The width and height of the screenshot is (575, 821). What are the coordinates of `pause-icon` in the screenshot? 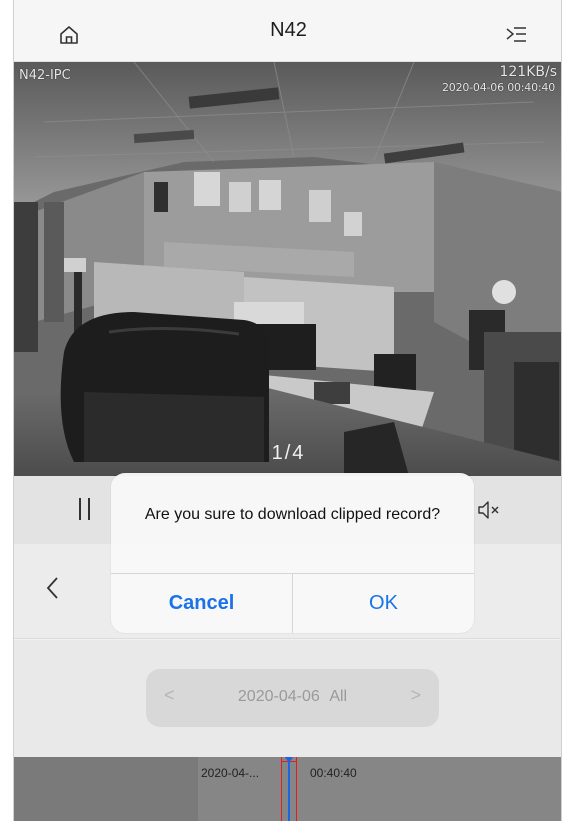 It's located at (85, 510).